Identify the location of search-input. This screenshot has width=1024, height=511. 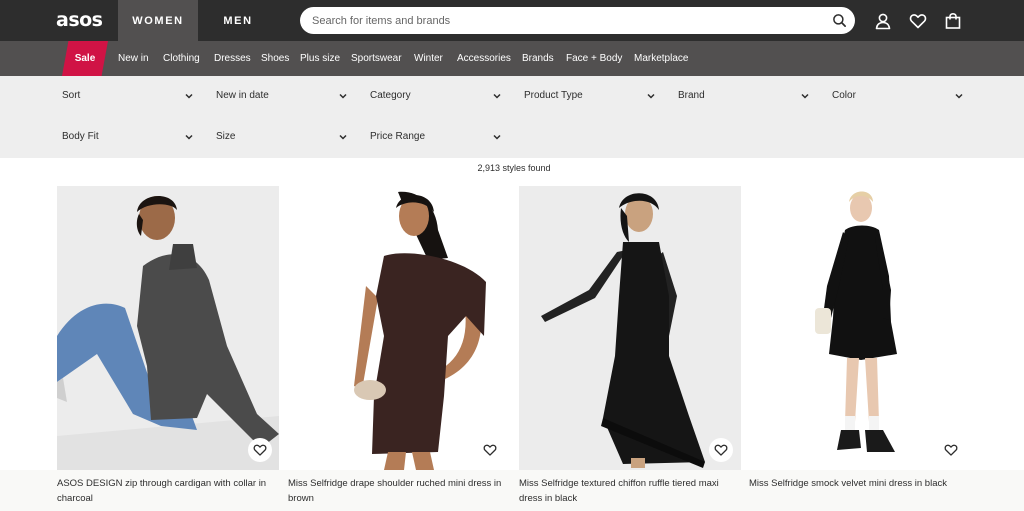
(567, 20).